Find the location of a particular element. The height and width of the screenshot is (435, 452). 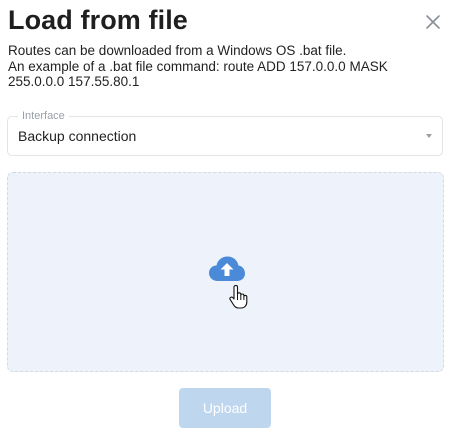

hand-pointer-icon is located at coordinates (238, 297).